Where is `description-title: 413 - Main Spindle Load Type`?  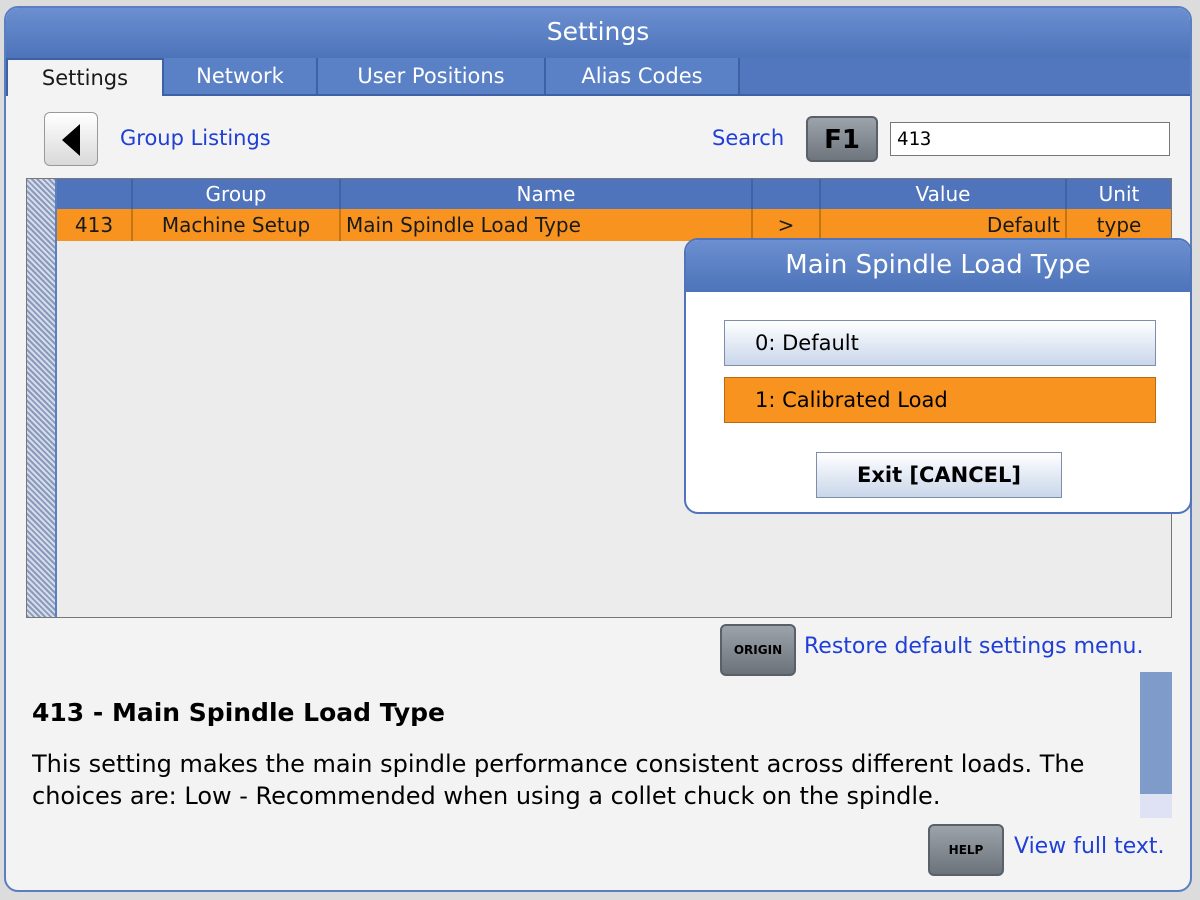 description-title: 413 - Main Spindle Load Type is located at coordinates (238, 712).